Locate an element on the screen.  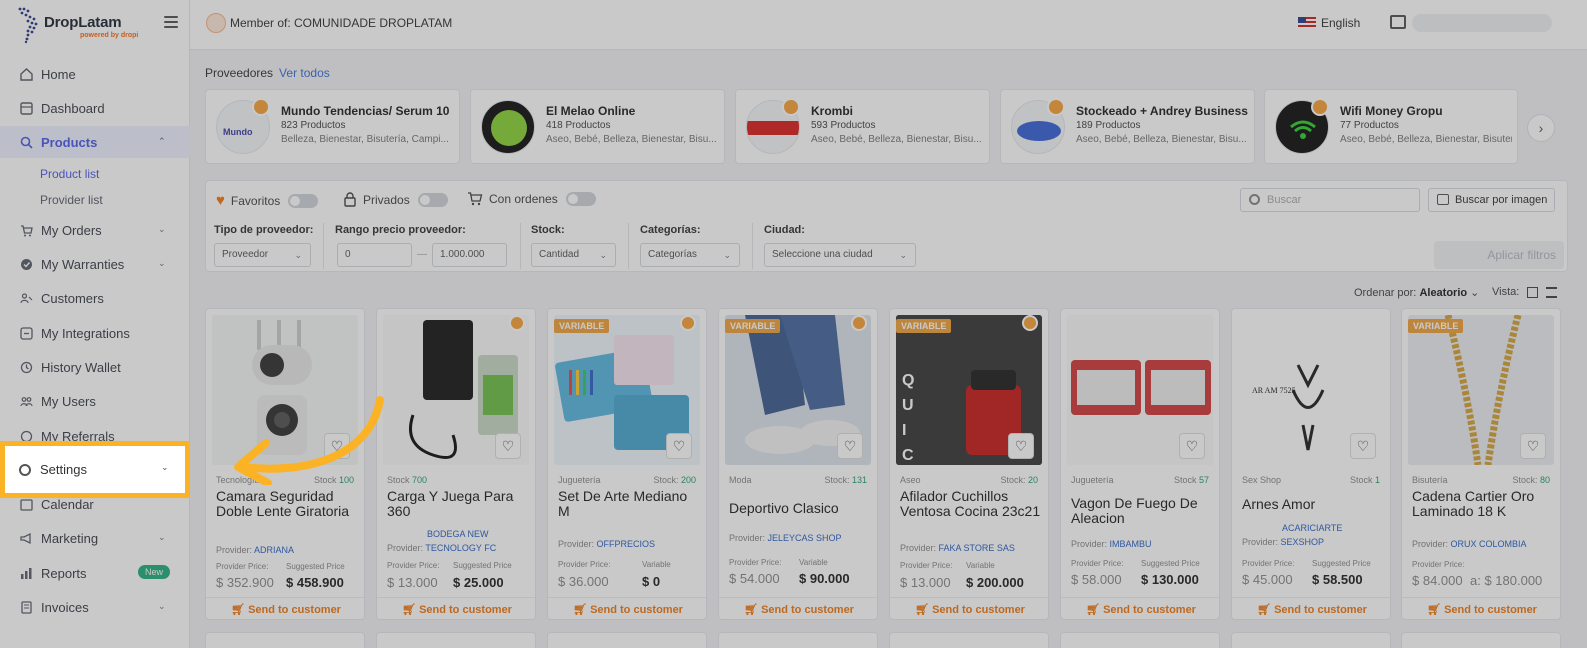
sidebar-item-label: Settings is located at coordinates (63, 469).